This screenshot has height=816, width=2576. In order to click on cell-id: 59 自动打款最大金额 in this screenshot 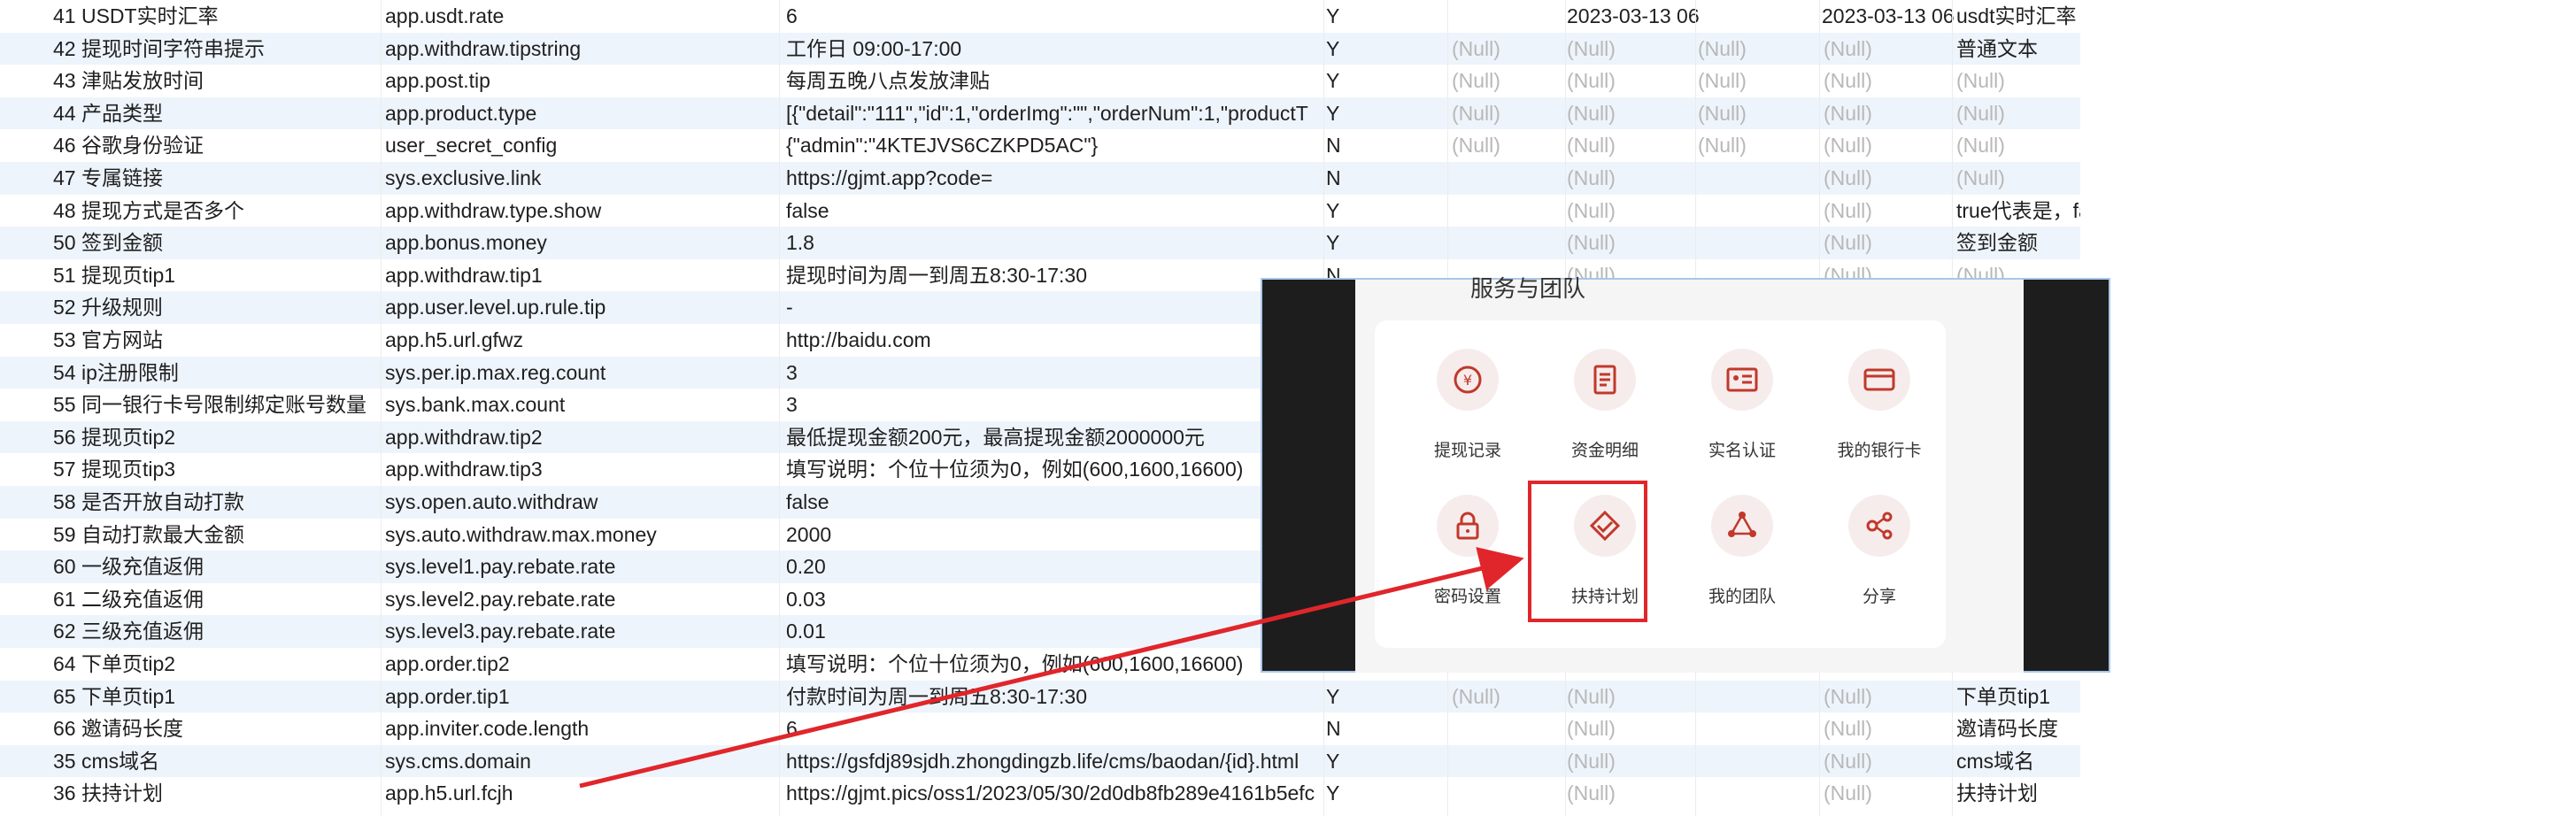, I will do `click(217, 535)`.